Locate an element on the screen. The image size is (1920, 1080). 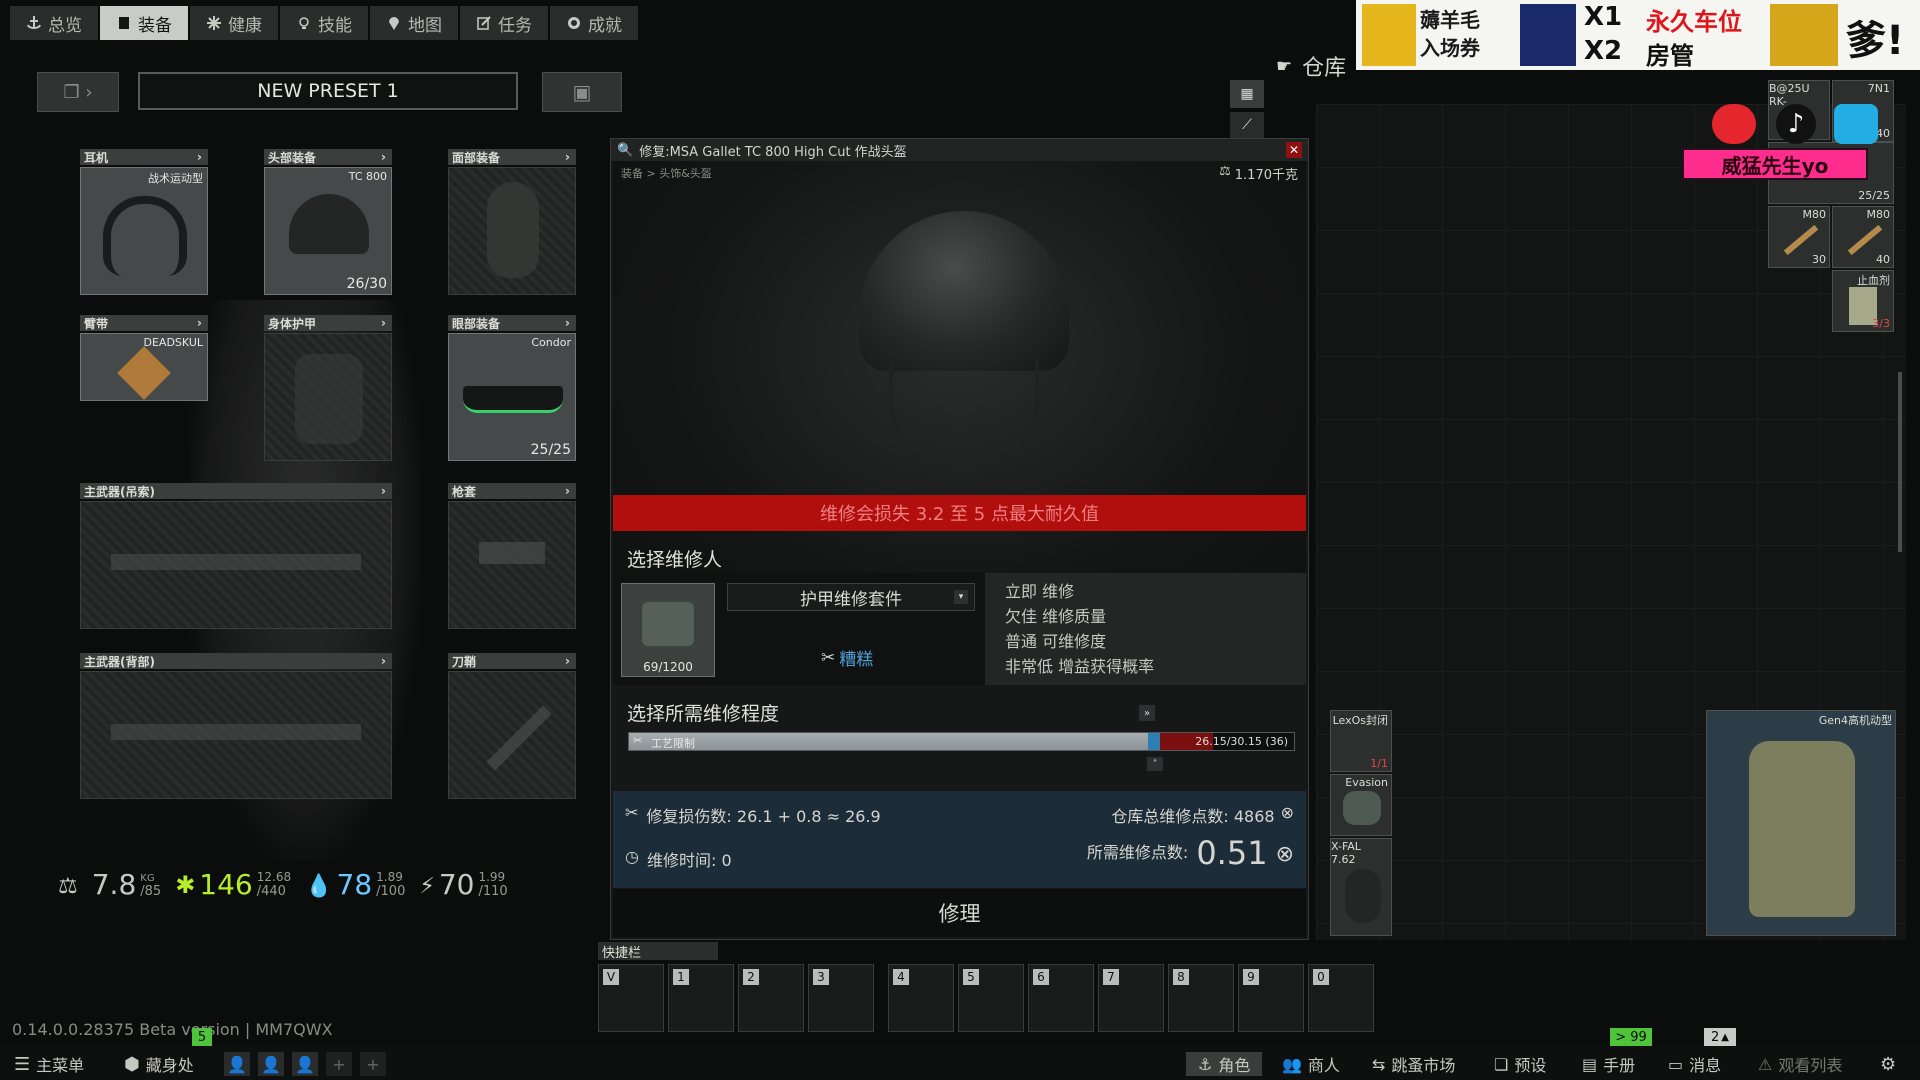
stash-item: X-FAL 7.62 is located at coordinates (1361, 887).